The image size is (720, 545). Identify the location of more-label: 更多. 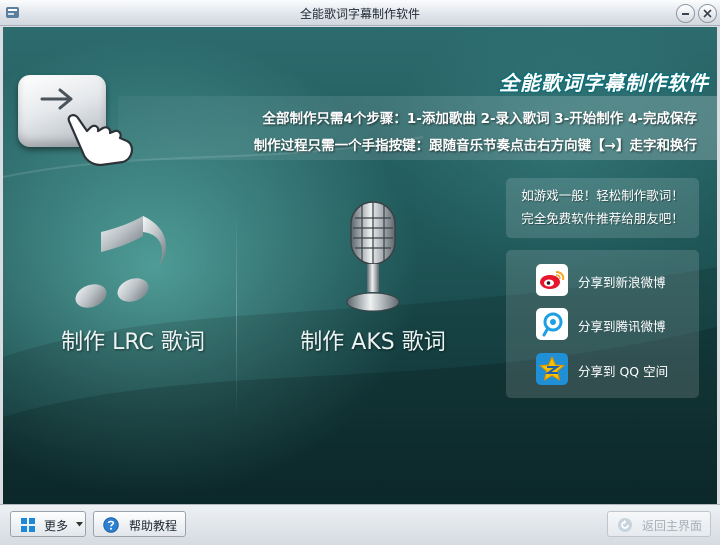
(56, 526).